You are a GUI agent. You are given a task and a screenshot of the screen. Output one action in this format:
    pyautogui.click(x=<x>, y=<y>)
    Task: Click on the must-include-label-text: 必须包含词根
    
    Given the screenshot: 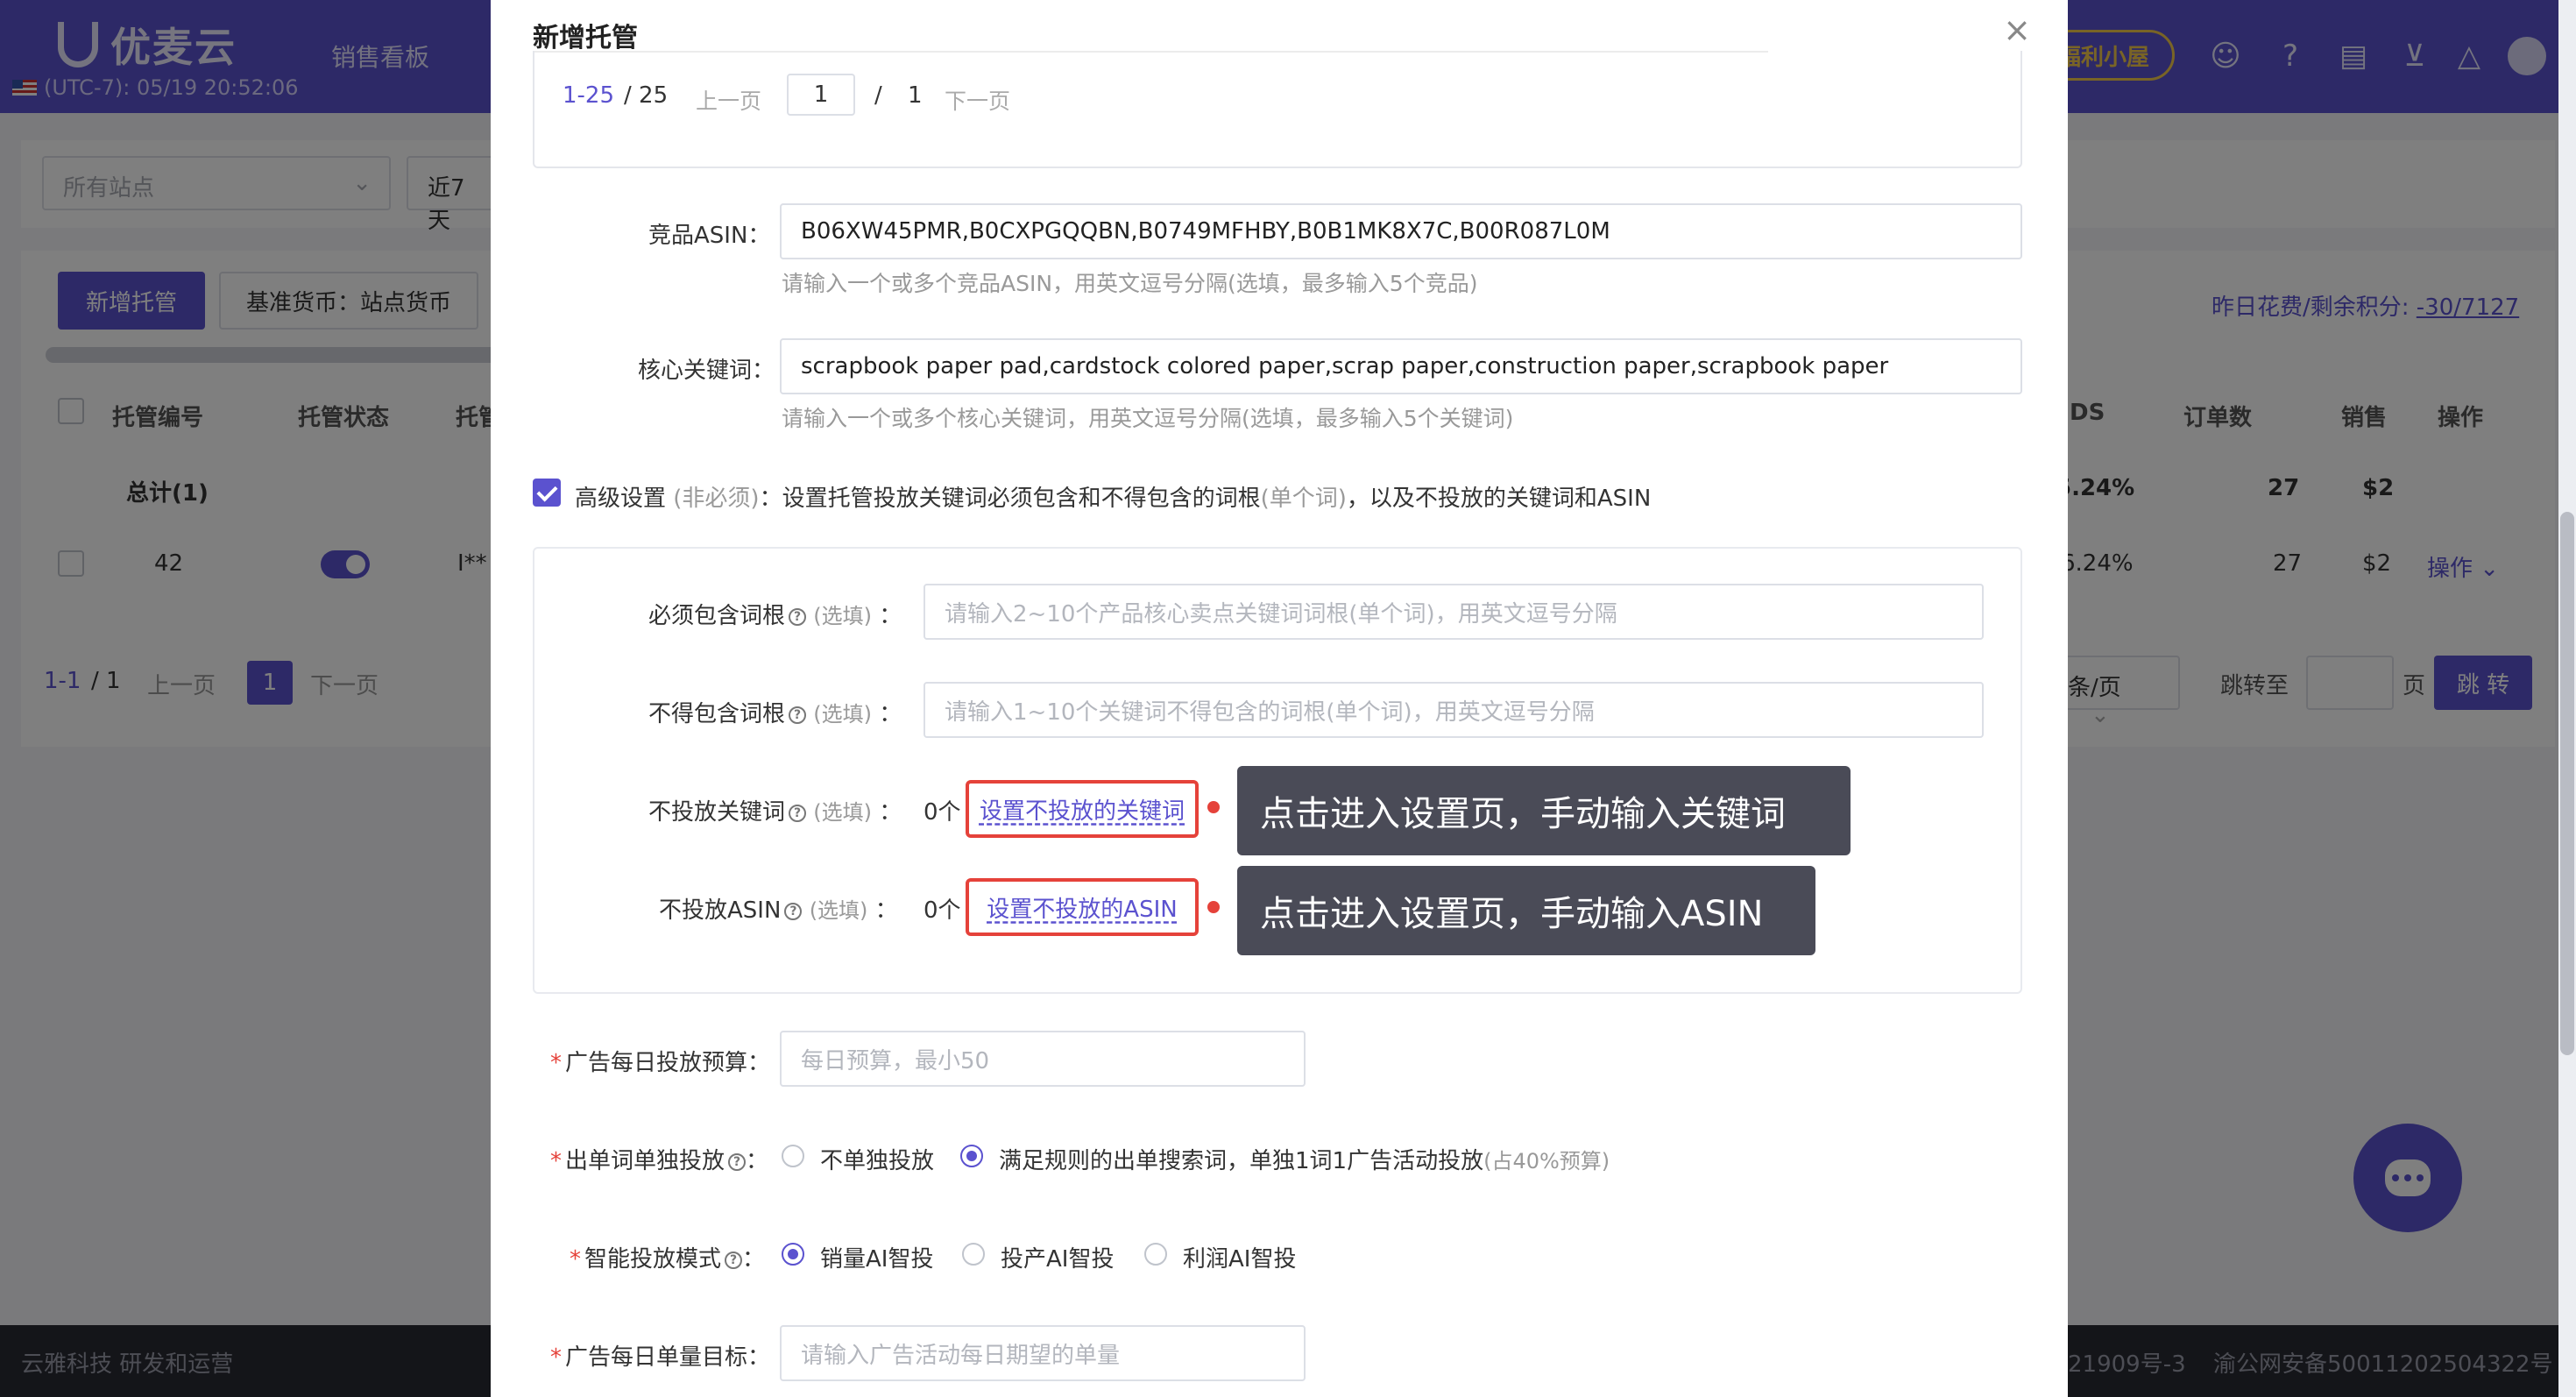 What is the action you would take?
    pyautogui.click(x=717, y=616)
    